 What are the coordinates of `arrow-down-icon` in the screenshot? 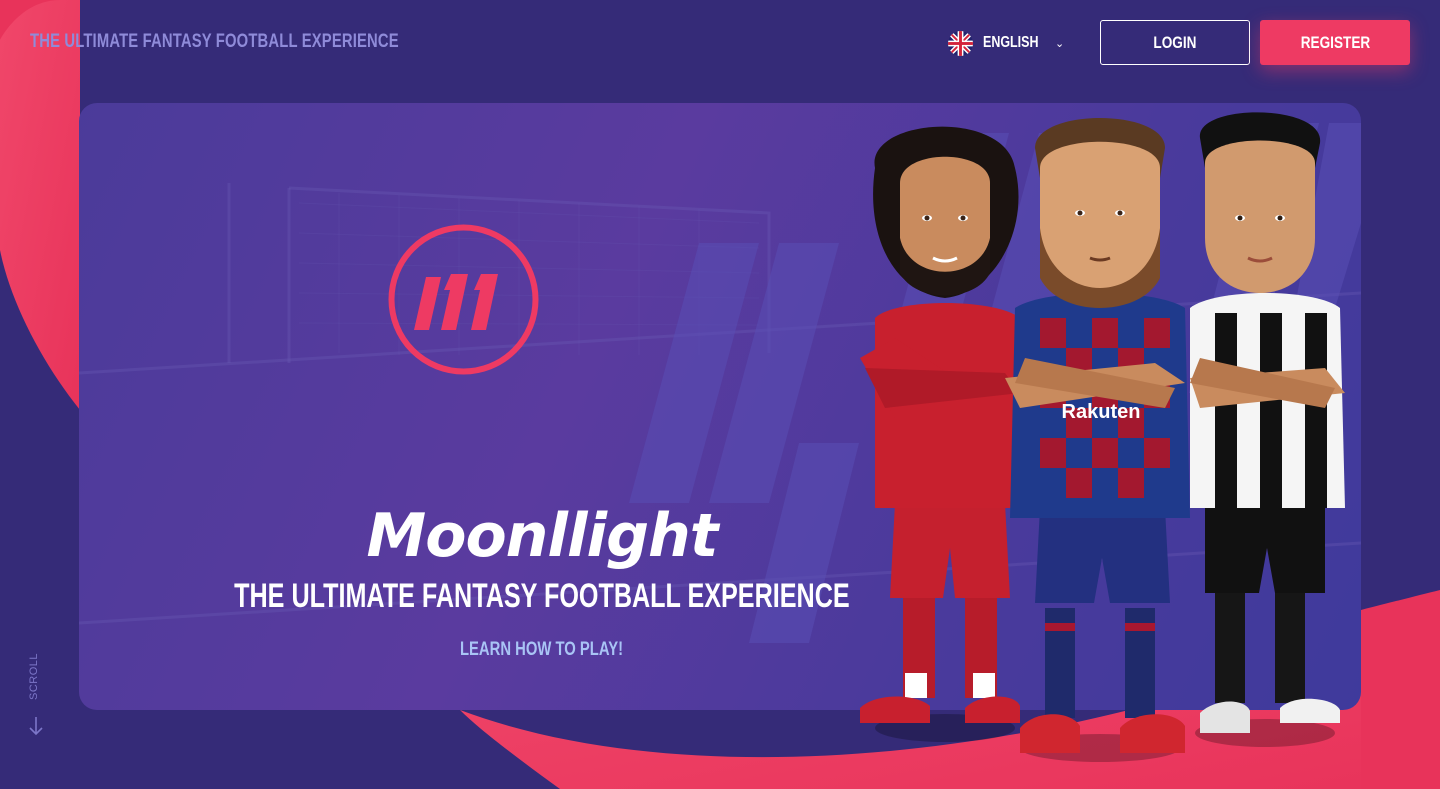 It's located at (36, 726).